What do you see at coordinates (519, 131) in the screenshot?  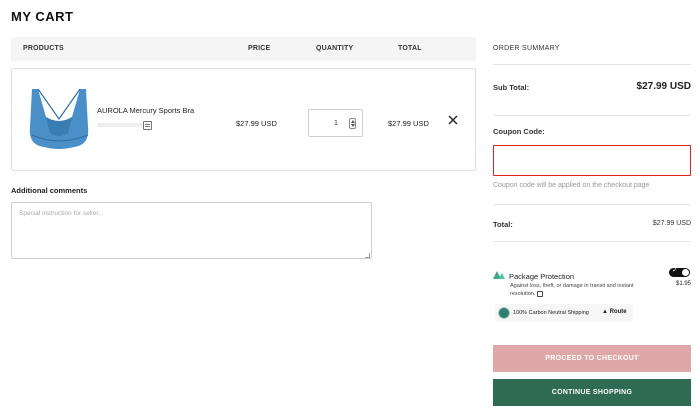 I see `coupon-label: Coupon Code:` at bounding box center [519, 131].